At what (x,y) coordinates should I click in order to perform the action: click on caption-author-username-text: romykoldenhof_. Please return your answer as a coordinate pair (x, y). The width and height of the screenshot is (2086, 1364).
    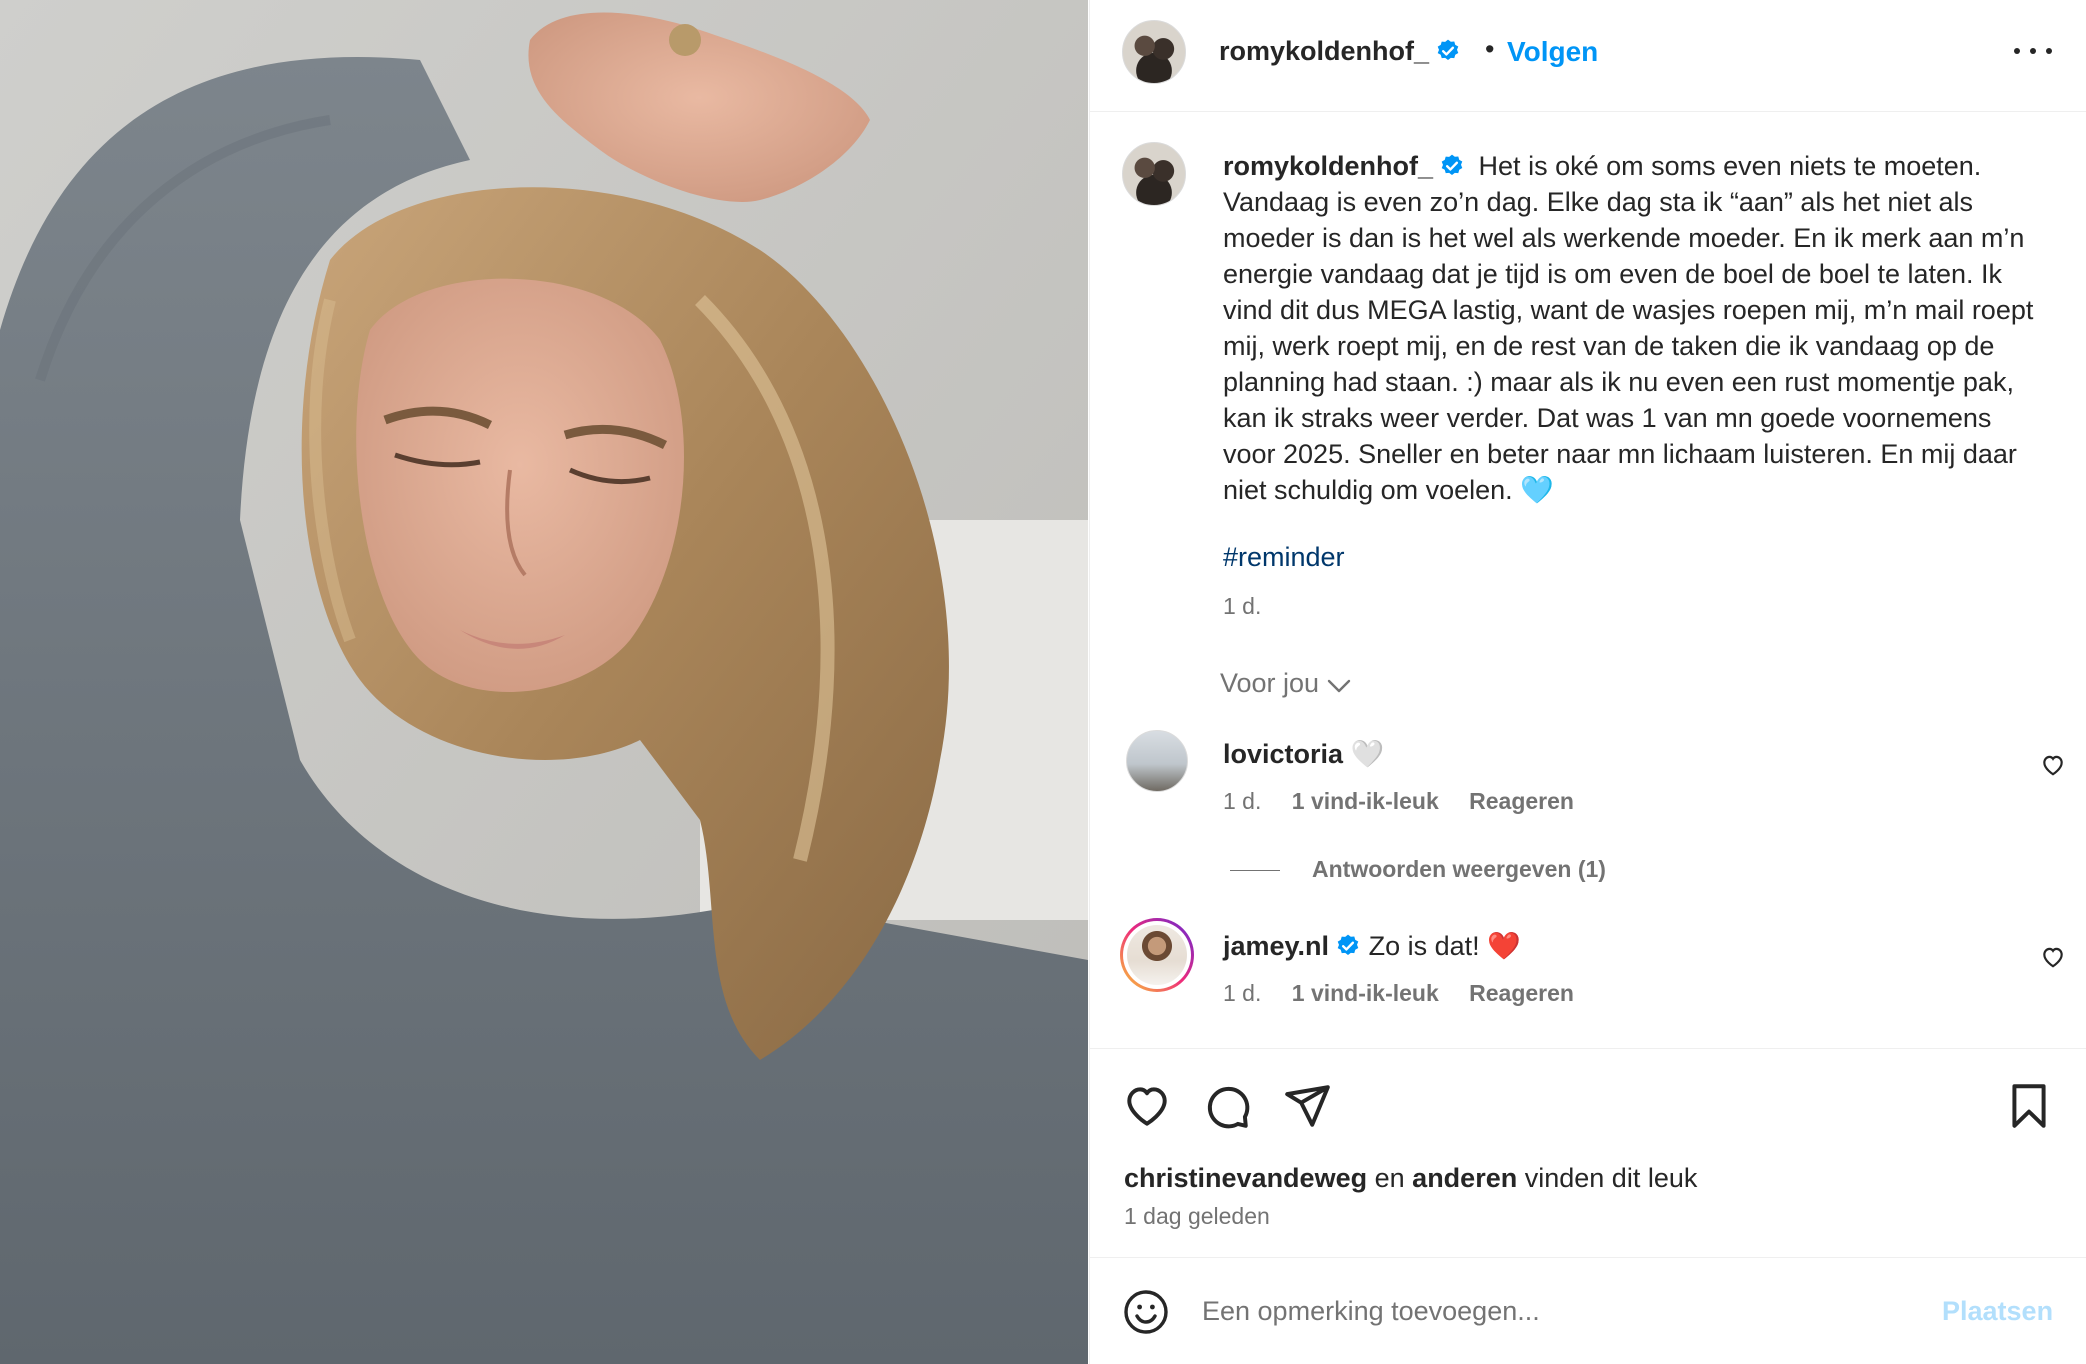
    Looking at the image, I should click on (1328, 166).